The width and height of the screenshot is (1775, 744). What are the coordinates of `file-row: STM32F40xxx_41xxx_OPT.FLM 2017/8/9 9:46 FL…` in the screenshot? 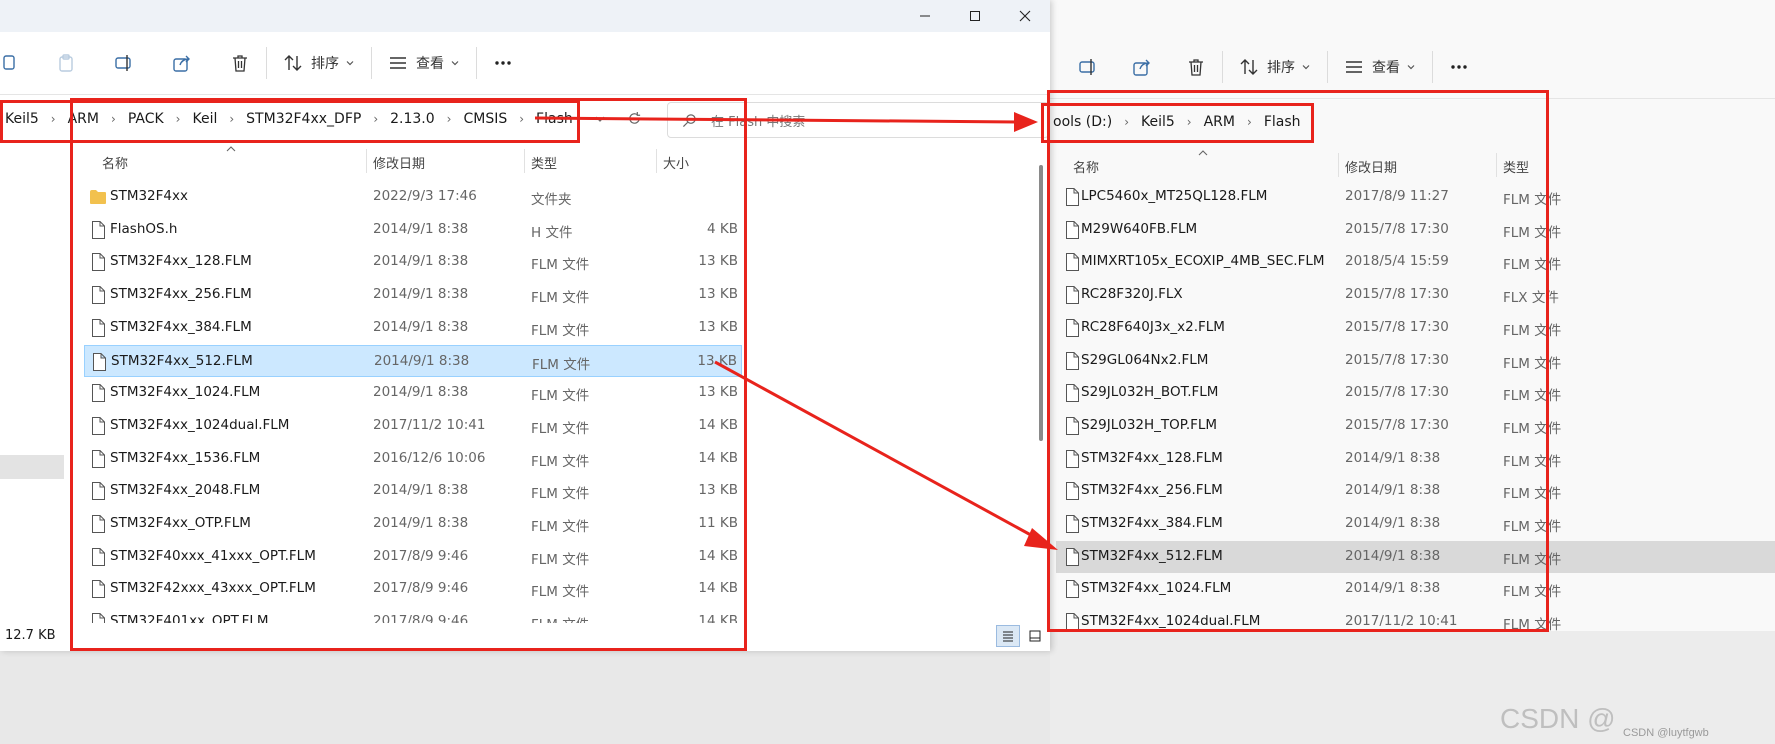 It's located at (413, 557).